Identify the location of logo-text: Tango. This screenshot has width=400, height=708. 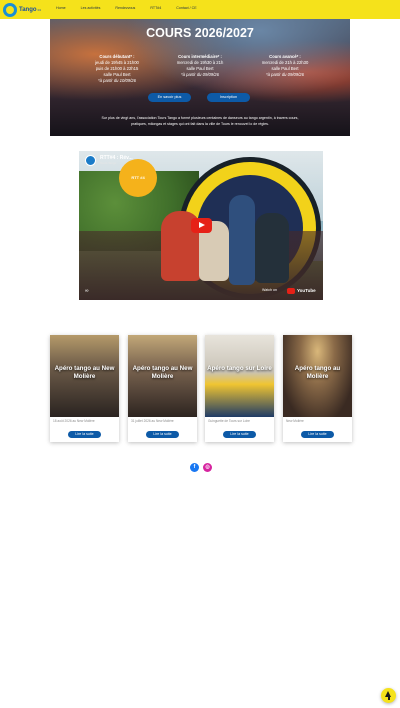
(28, 9).